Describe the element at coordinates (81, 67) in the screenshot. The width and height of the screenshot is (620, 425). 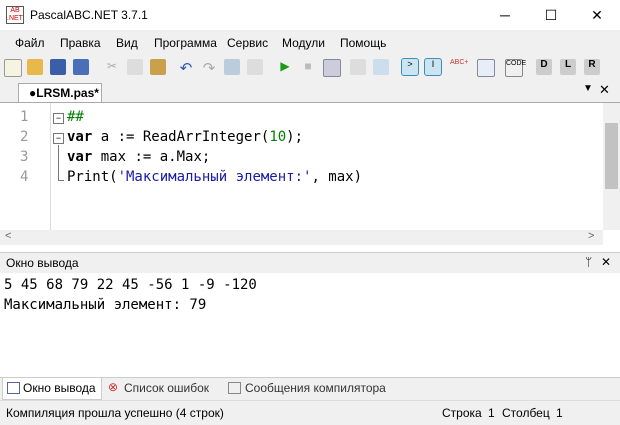
I see `save-all-icon` at that location.